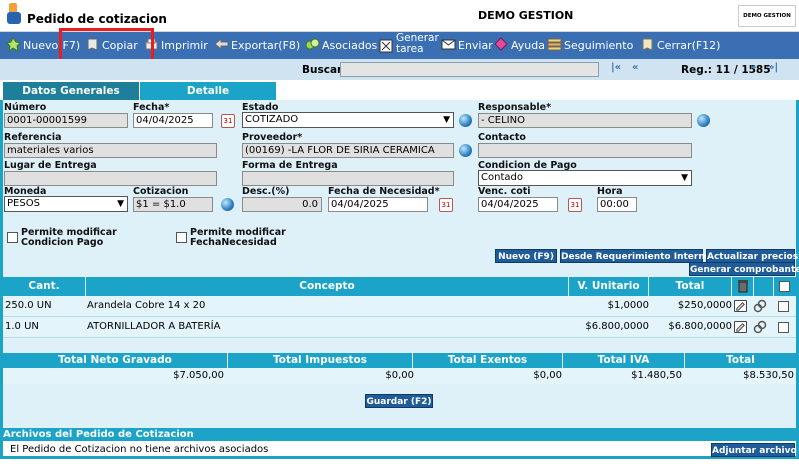 Image resolution: width=799 pixels, height=467 pixels. Describe the element at coordinates (23, 203) in the screenshot. I see `moneda-value: PESOS` at that location.